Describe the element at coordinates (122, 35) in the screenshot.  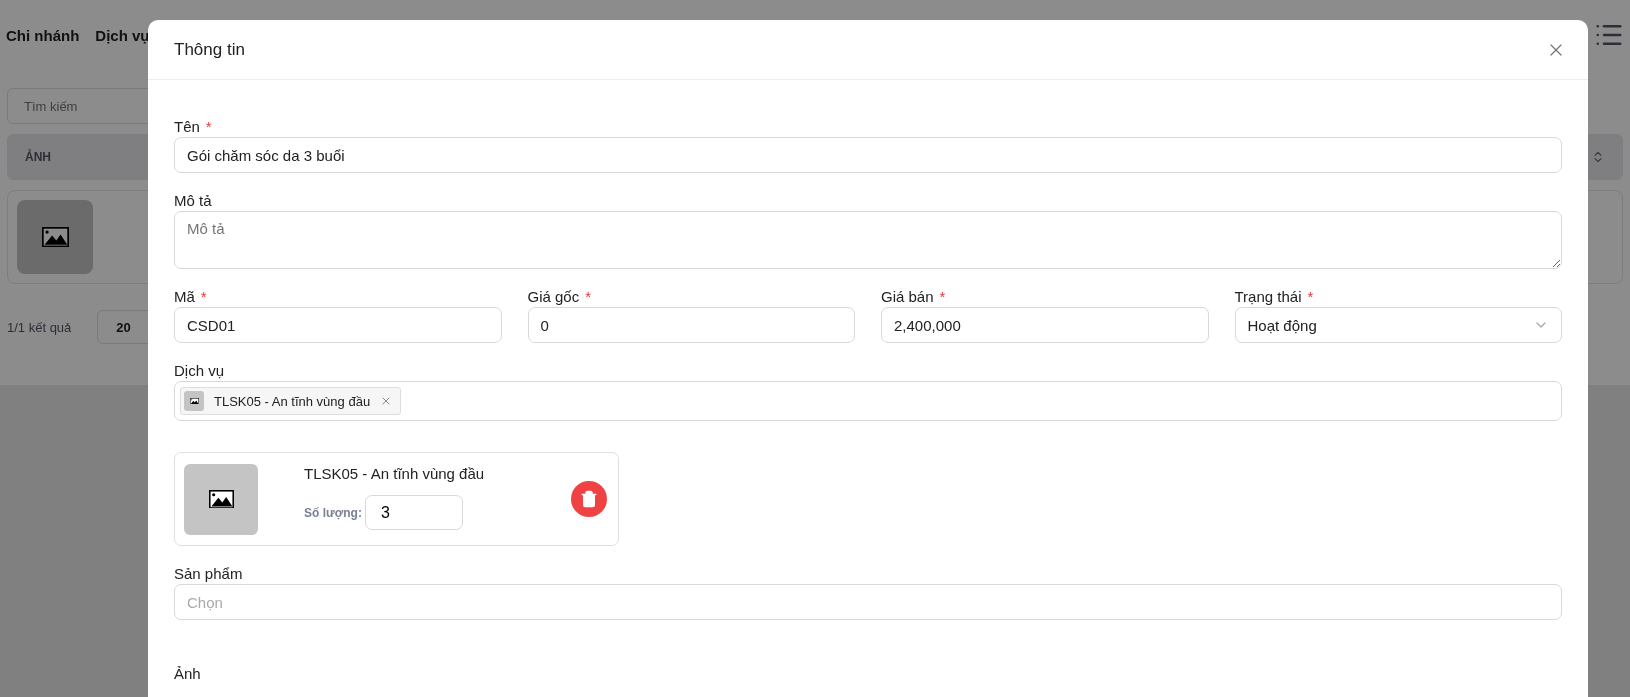
I see `nav-link: Dịch vụ` at that location.